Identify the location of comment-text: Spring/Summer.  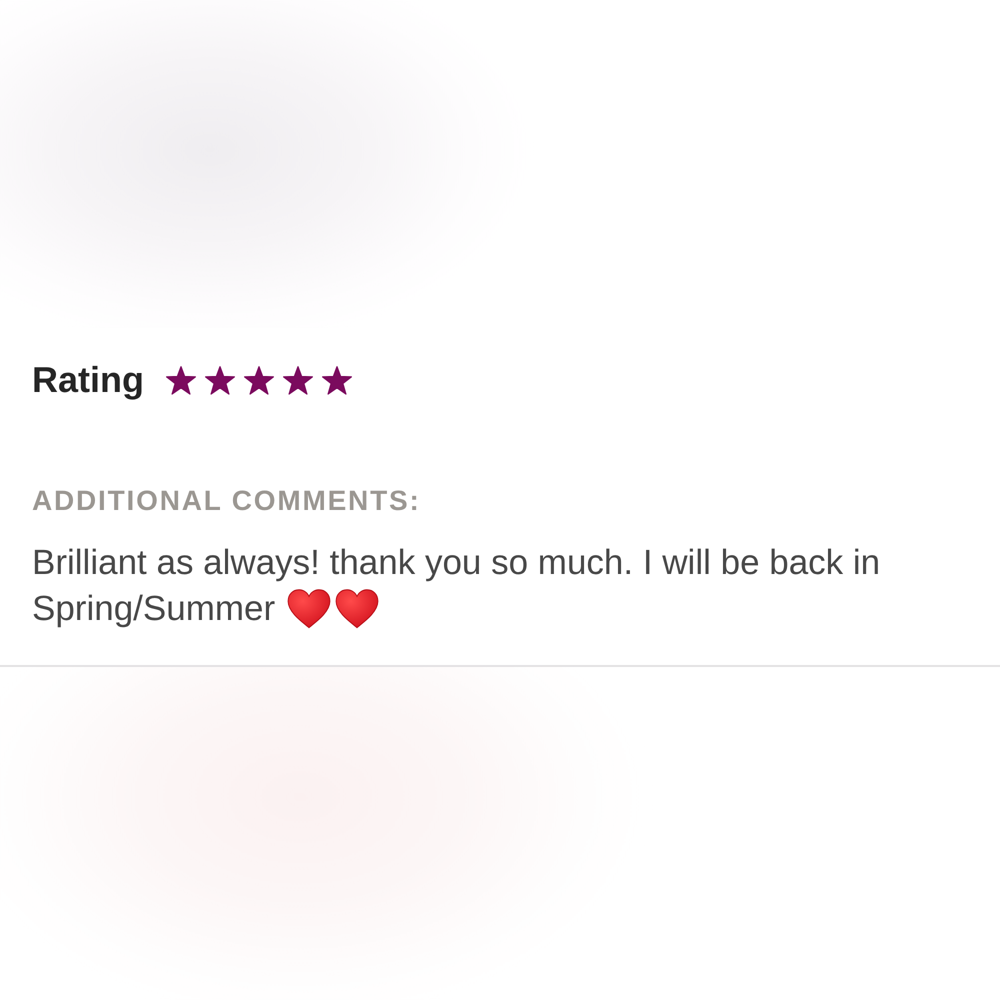
(154, 609).